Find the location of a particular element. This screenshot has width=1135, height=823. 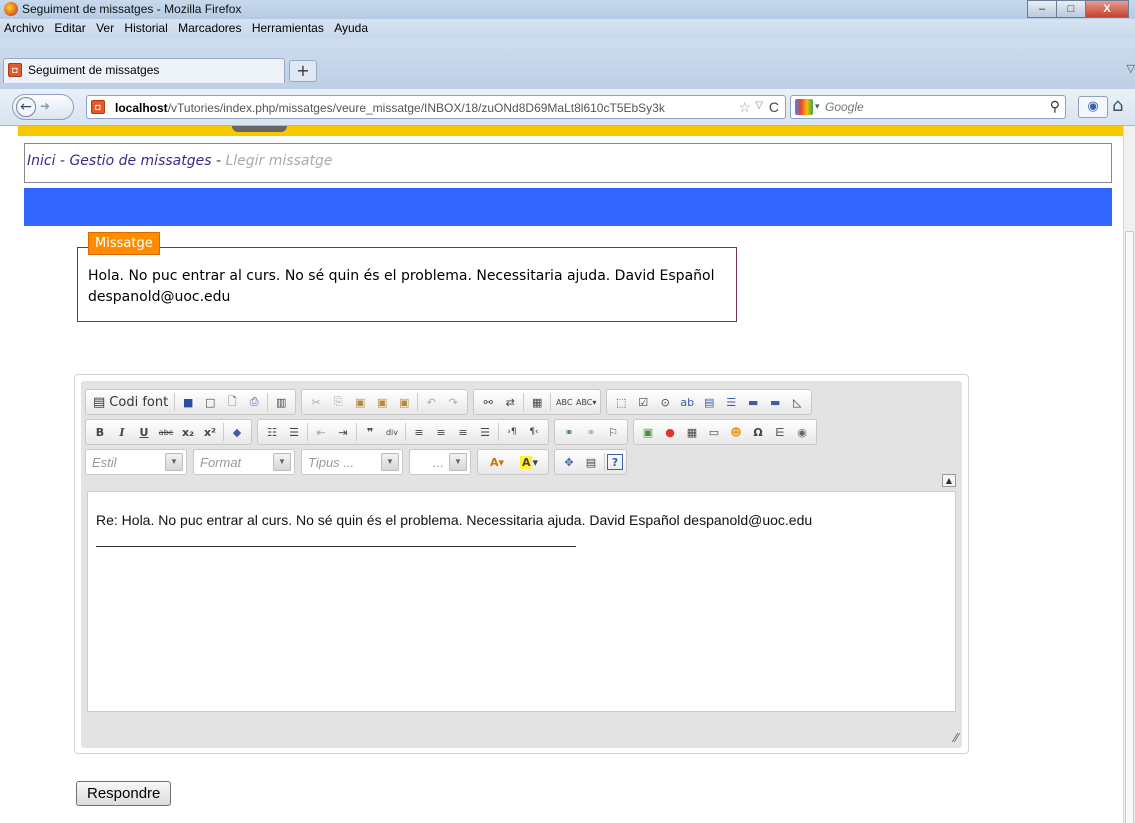

save-icon: ■ is located at coordinates (188, 402).